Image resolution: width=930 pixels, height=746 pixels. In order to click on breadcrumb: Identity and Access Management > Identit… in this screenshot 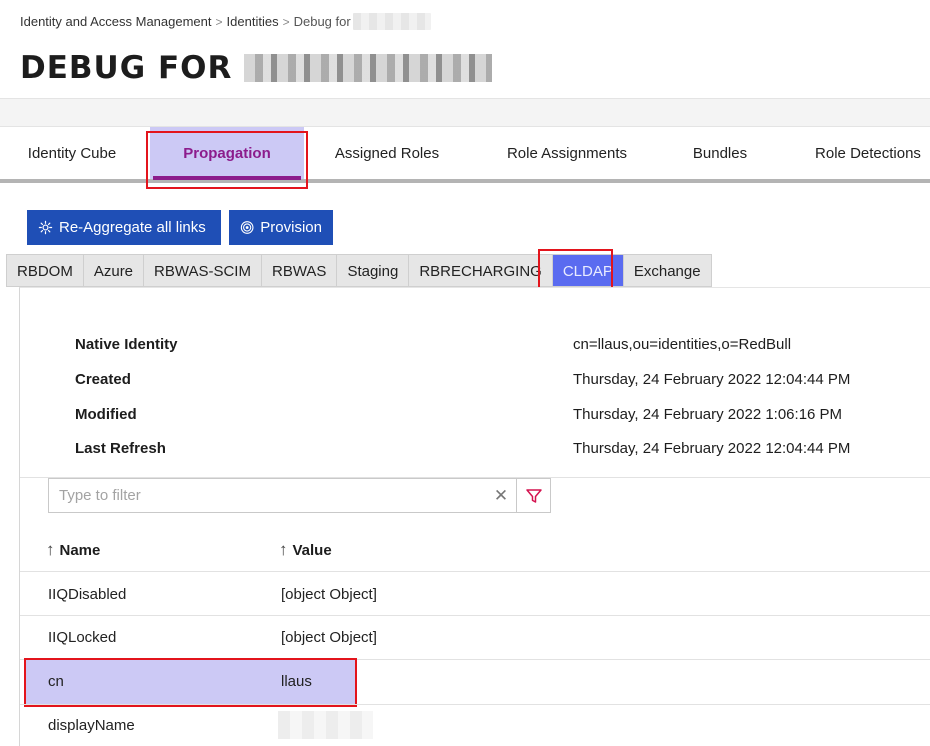, I will do `click(225, 21)`.